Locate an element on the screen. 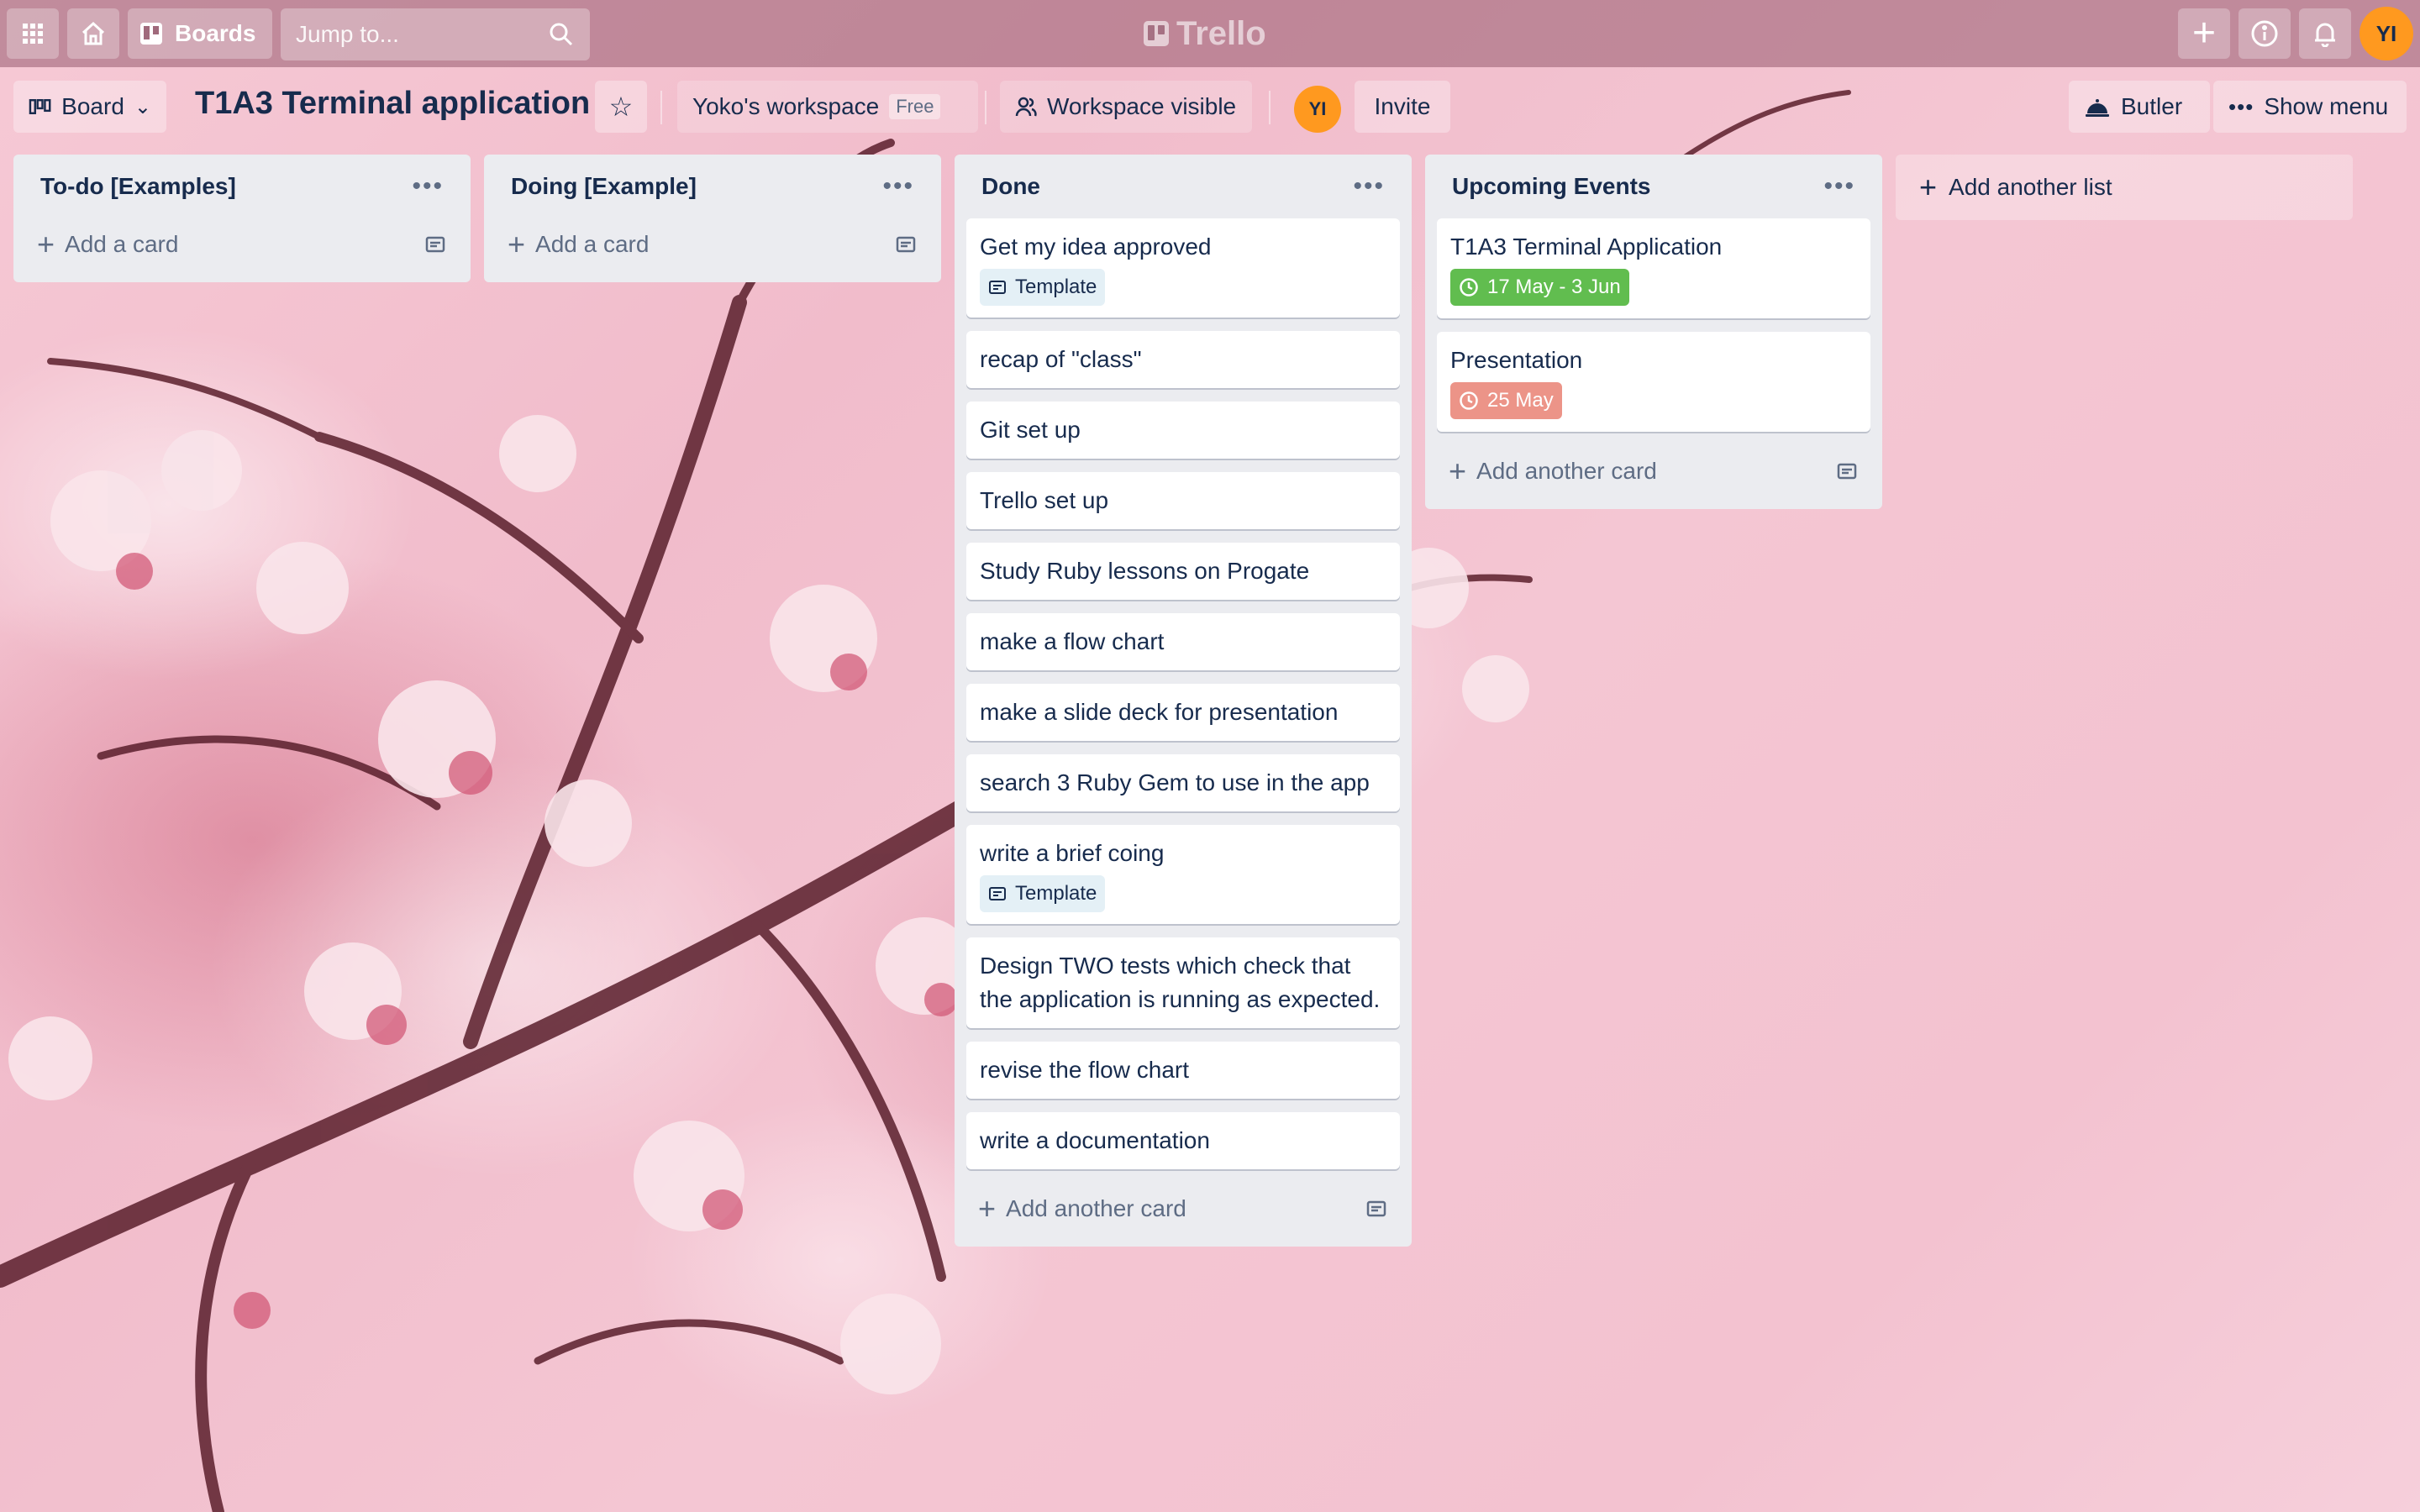 Image resolution: width=2420 pixels, height=1512 pixels. board-member-avatar: YI is located at coordinates (1317, 109).